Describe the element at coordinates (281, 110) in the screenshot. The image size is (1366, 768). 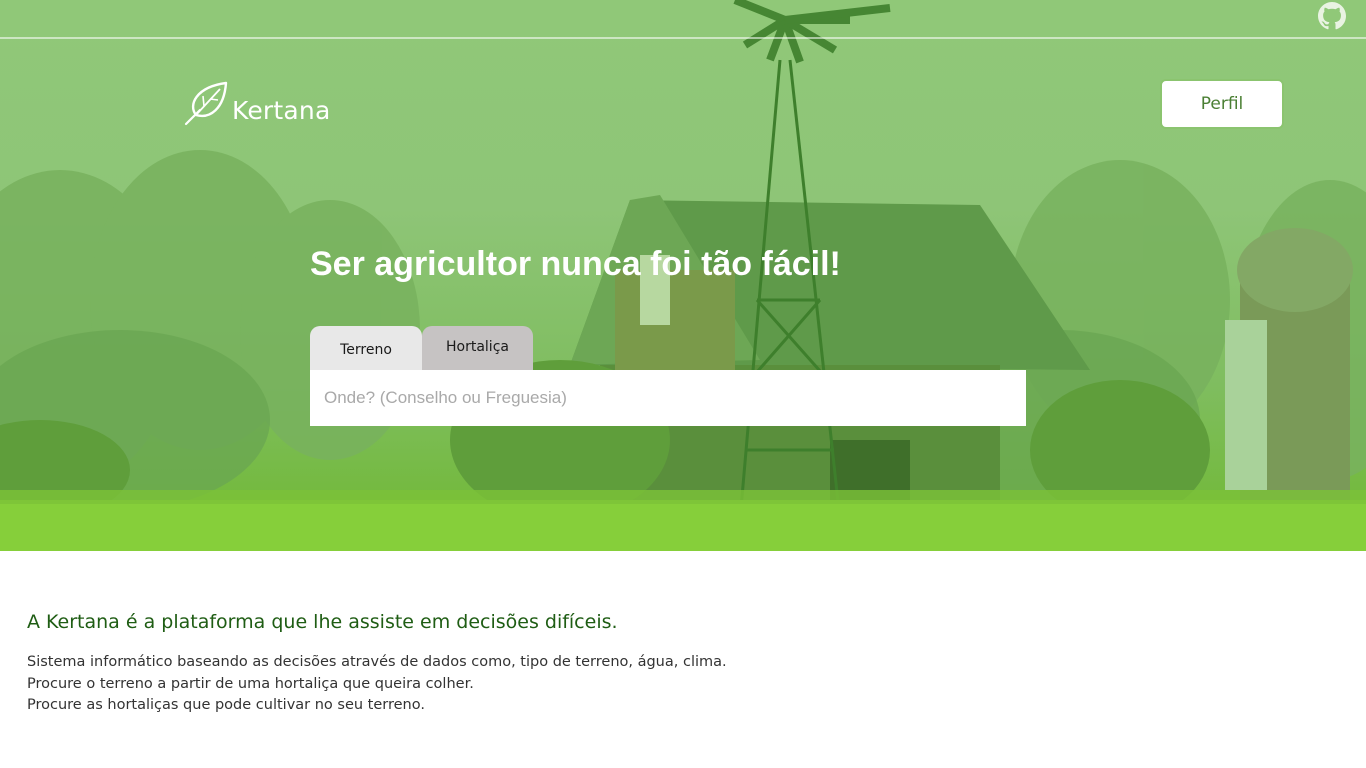
I see `brand-name: Kertana` at that location.